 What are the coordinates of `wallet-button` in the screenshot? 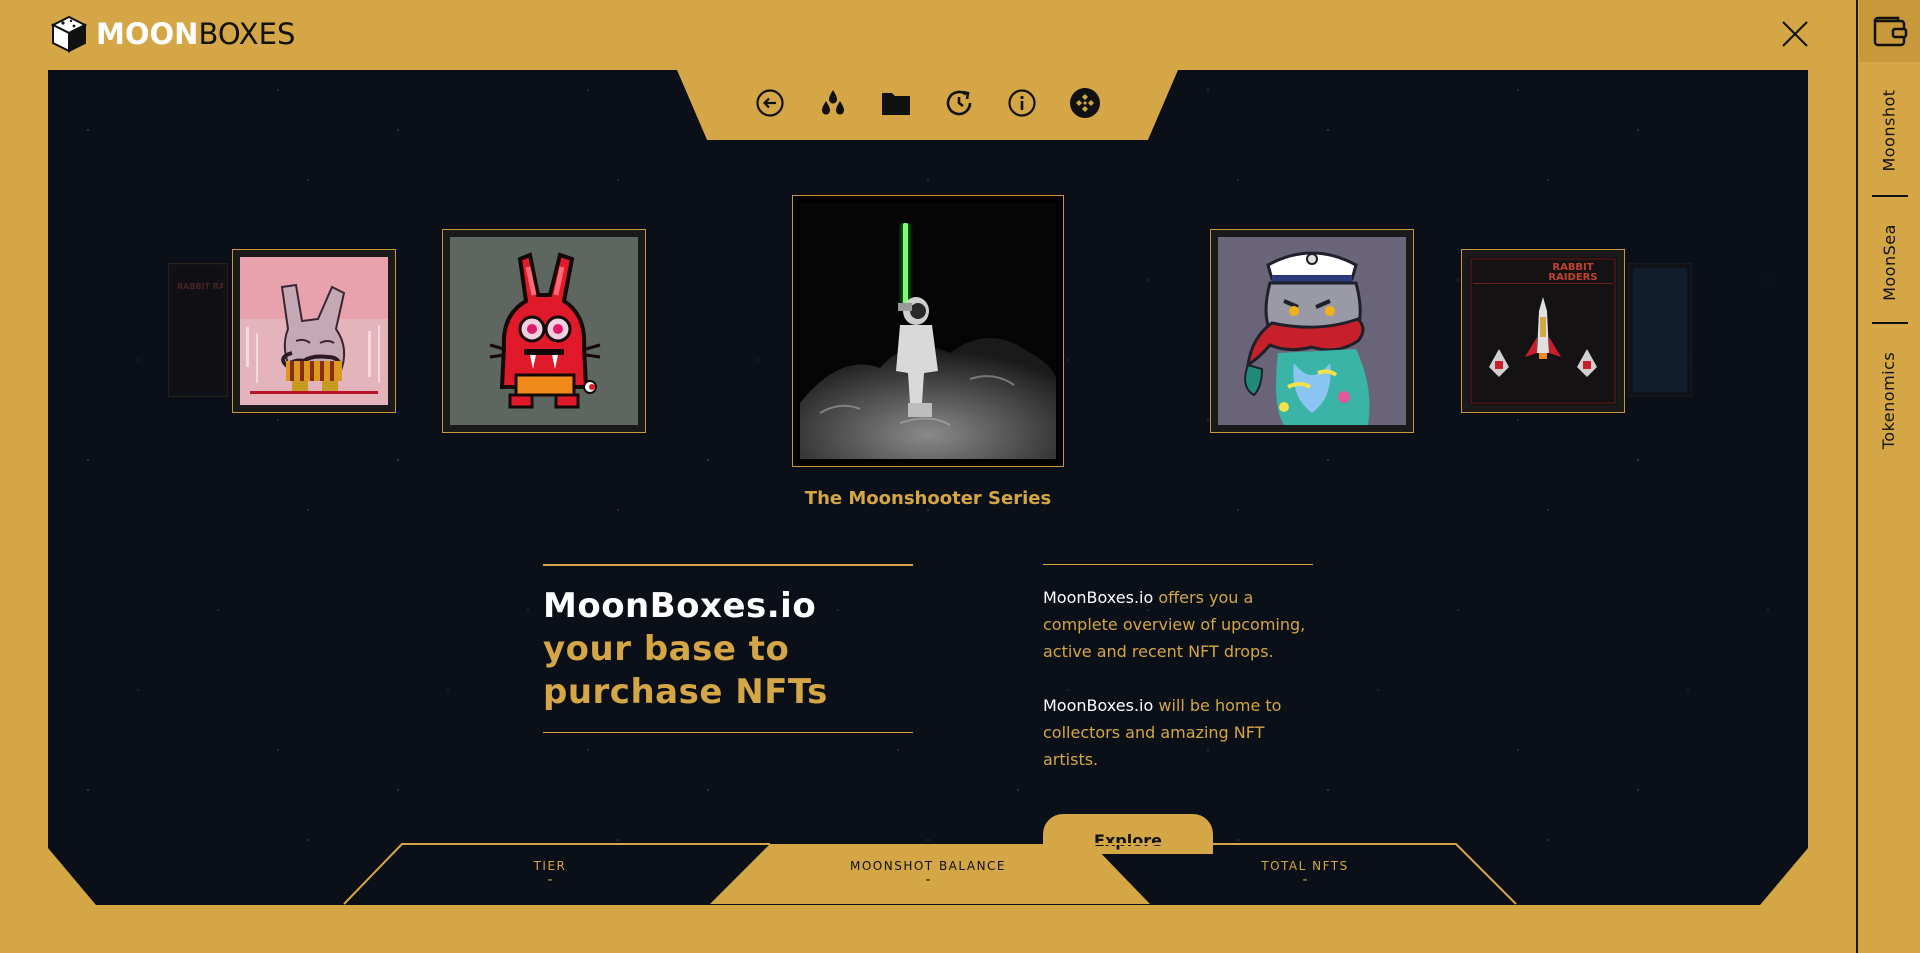 It's located at (1889, 31).